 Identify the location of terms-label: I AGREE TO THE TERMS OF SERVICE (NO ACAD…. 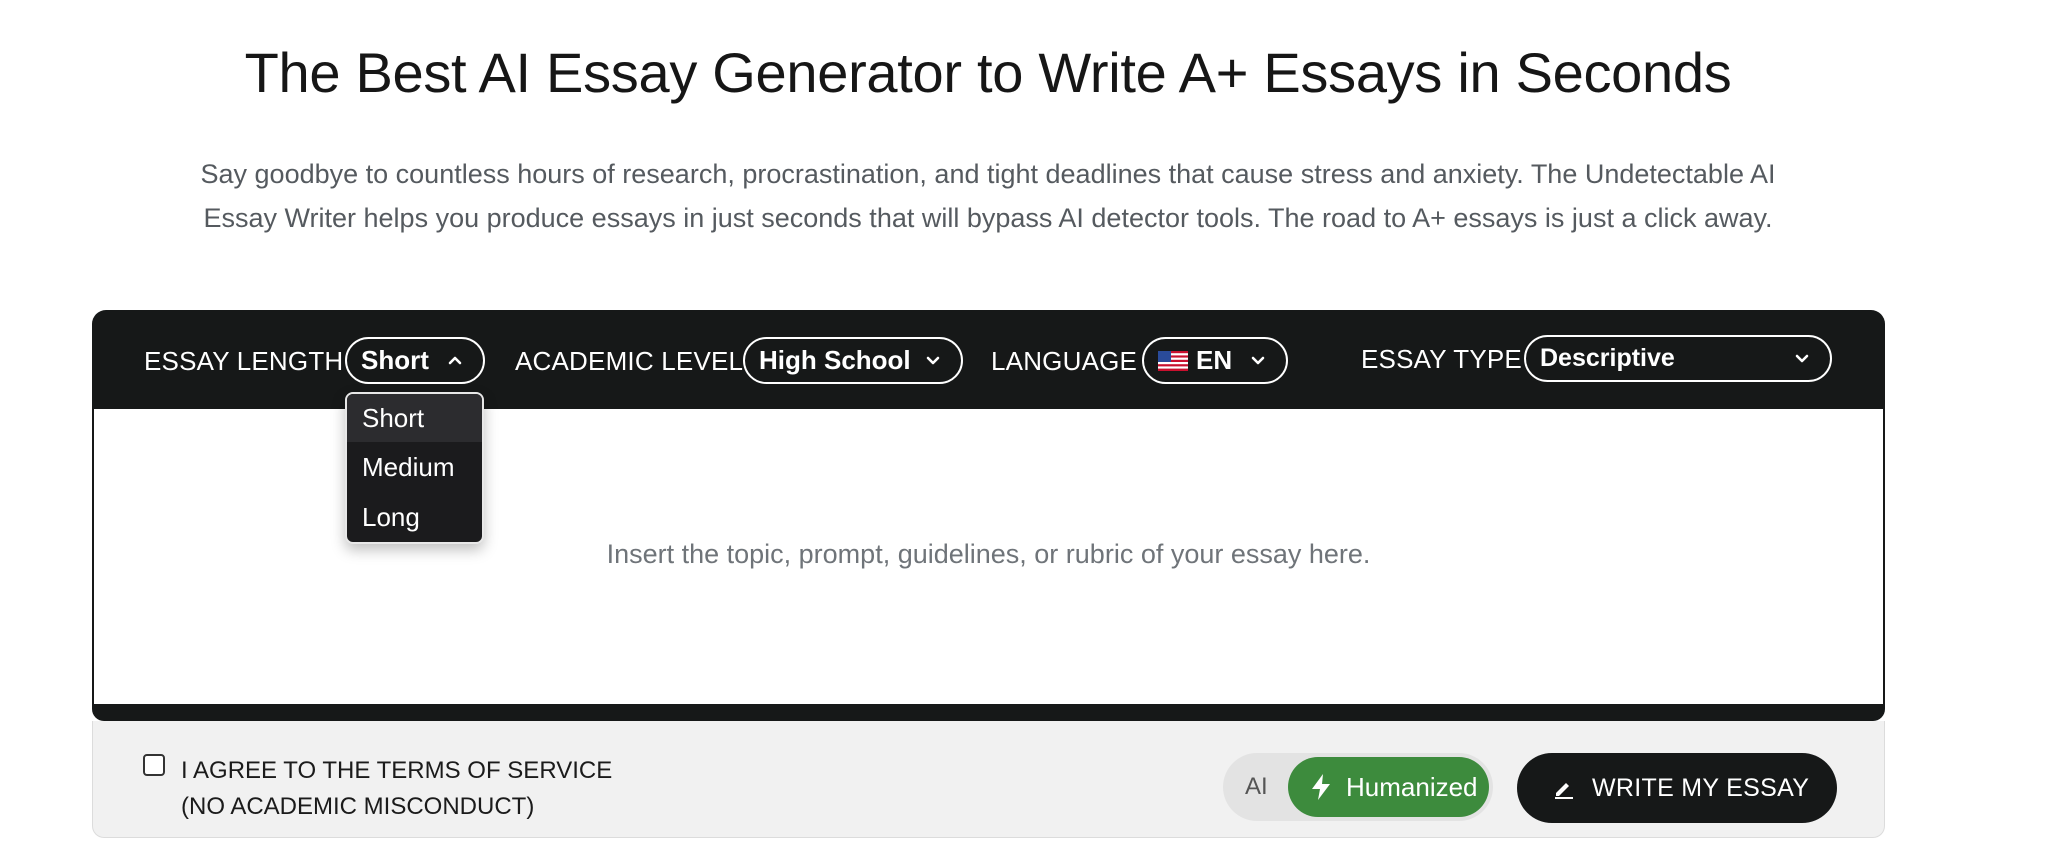
(396, 789).